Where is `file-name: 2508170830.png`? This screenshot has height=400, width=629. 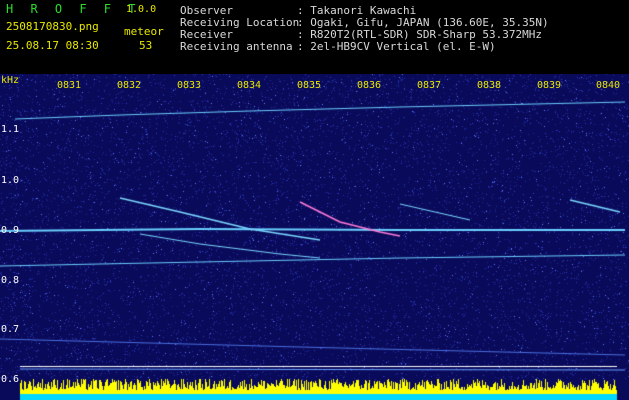 file-name: 2508170830.png is located at coordinates (52, 26).